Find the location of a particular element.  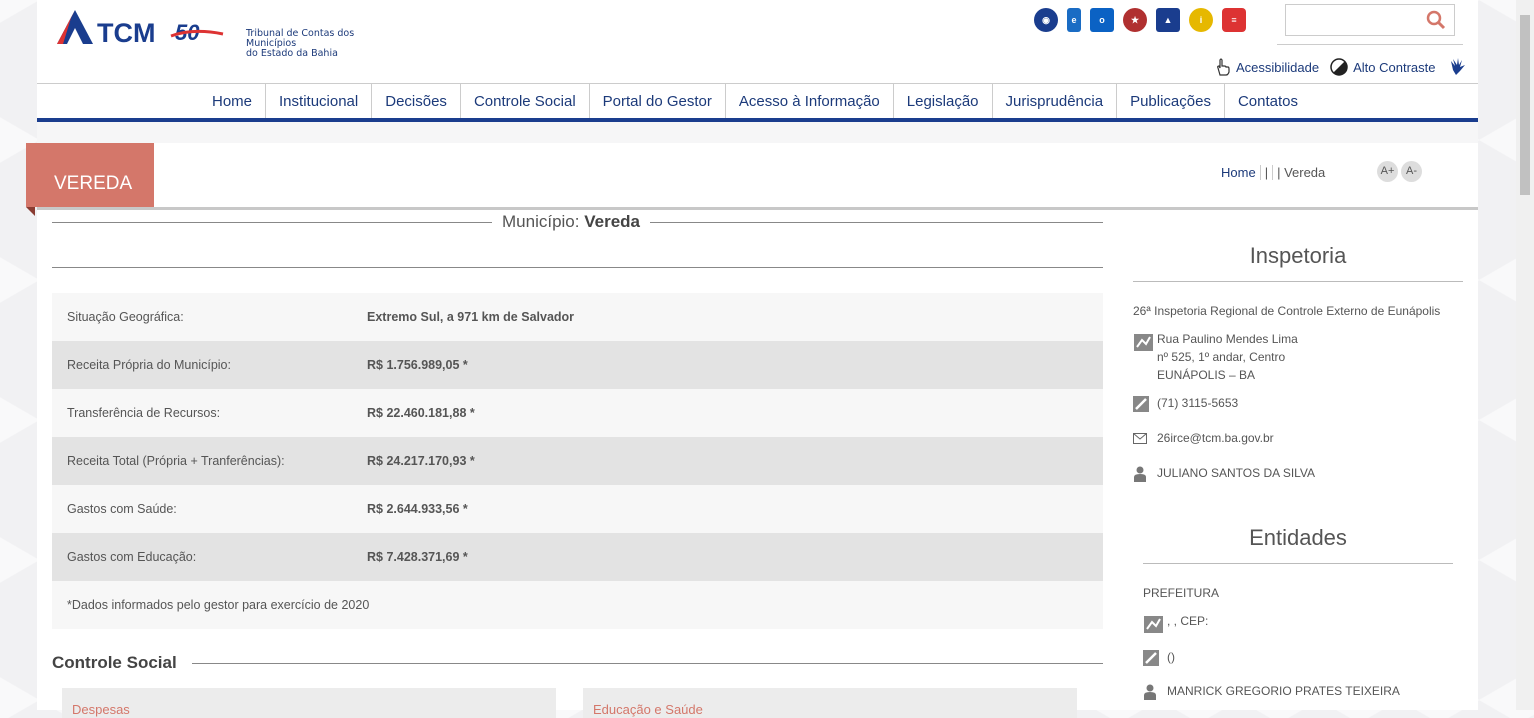

nav-item-publicacoes: Publicações is located at coordinates (1171, 102).